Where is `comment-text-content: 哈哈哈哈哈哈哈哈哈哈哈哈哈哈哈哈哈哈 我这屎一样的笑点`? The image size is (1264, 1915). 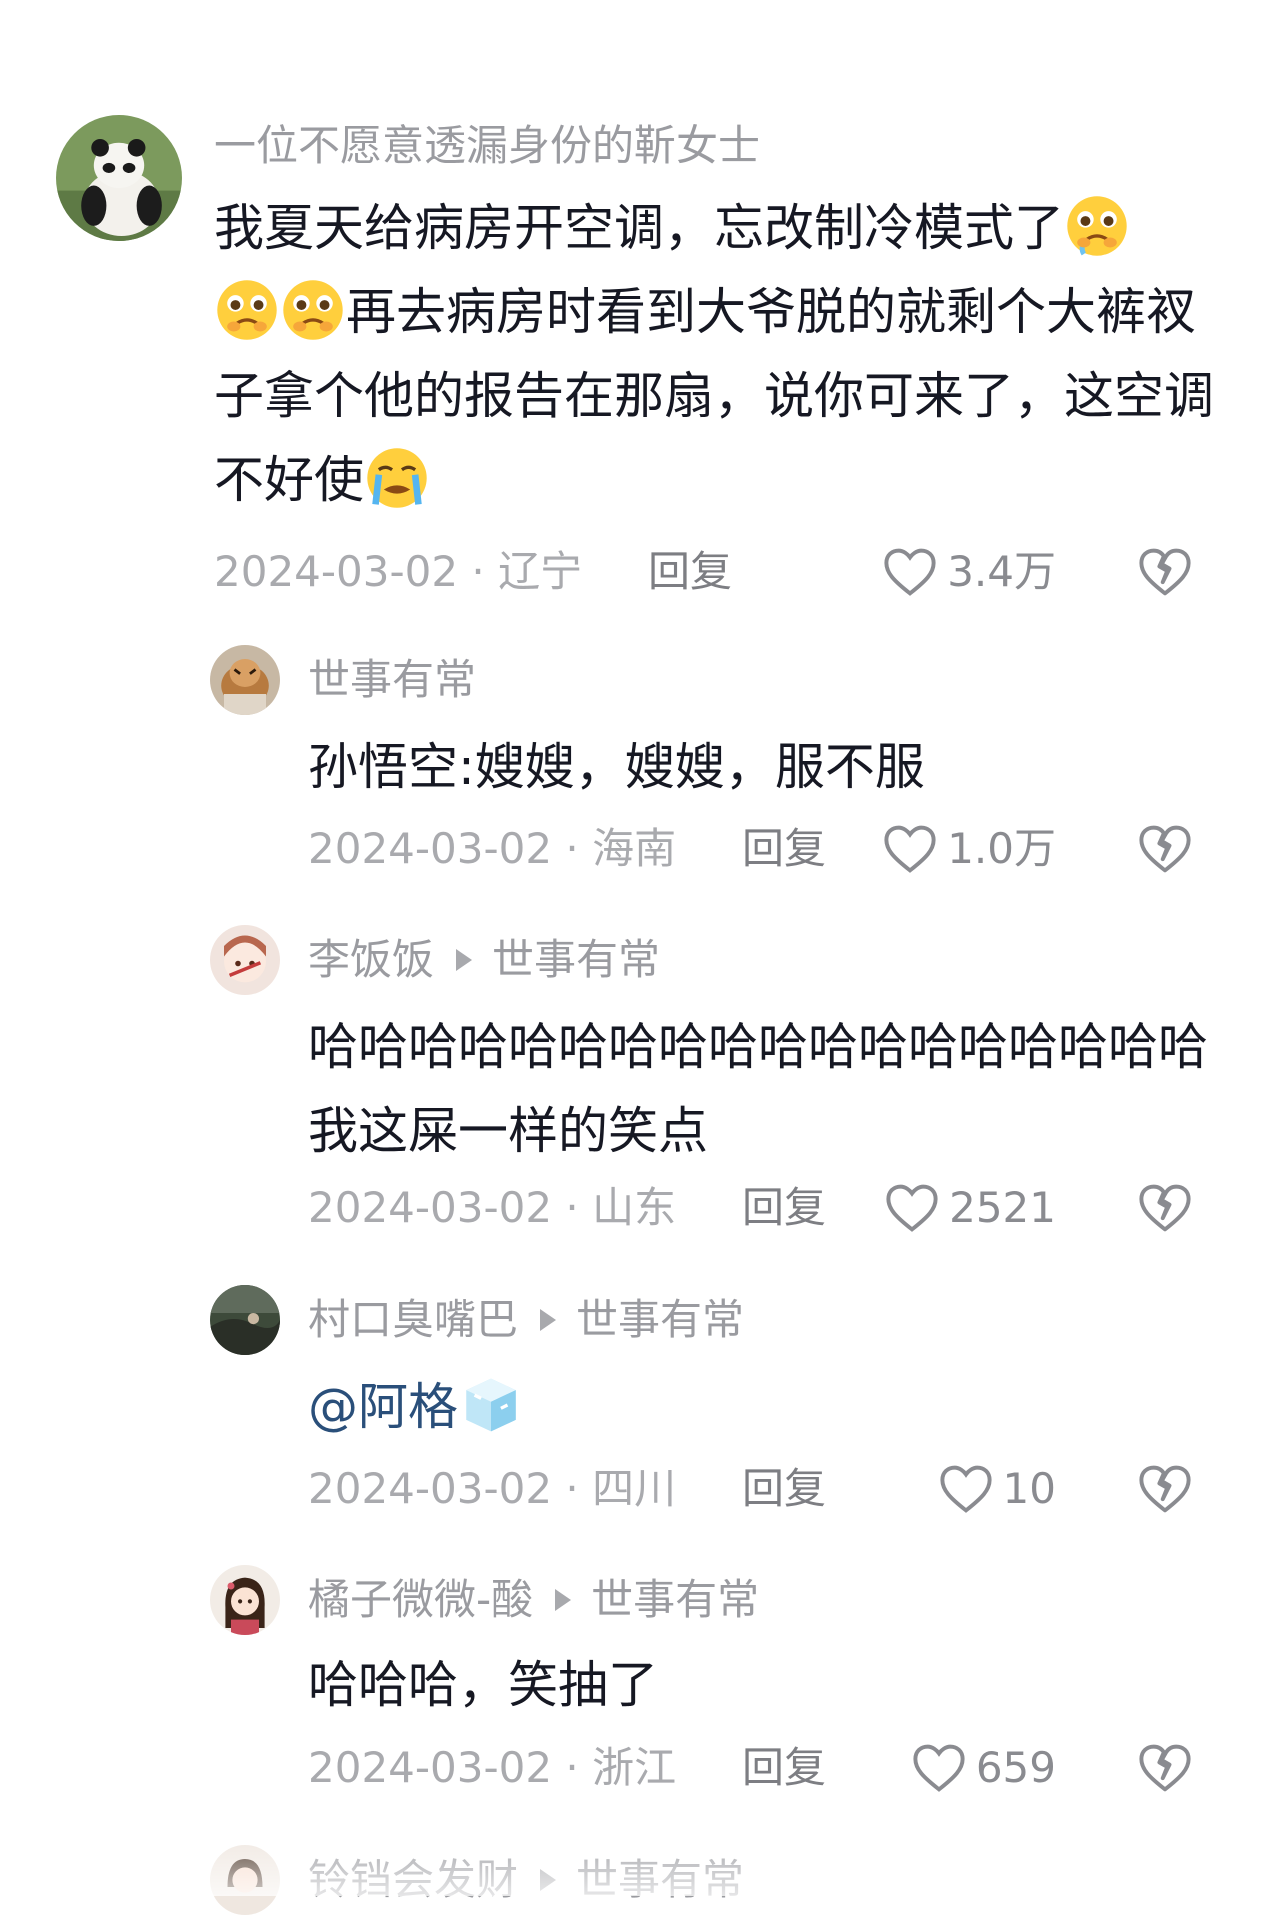
comment-text-content: 哈哈哈哈哈哈哈哈哈哈哈哈哈哈哈哈哈哈 我这屎一样的笑点 is located at coordinates (758, 1089).